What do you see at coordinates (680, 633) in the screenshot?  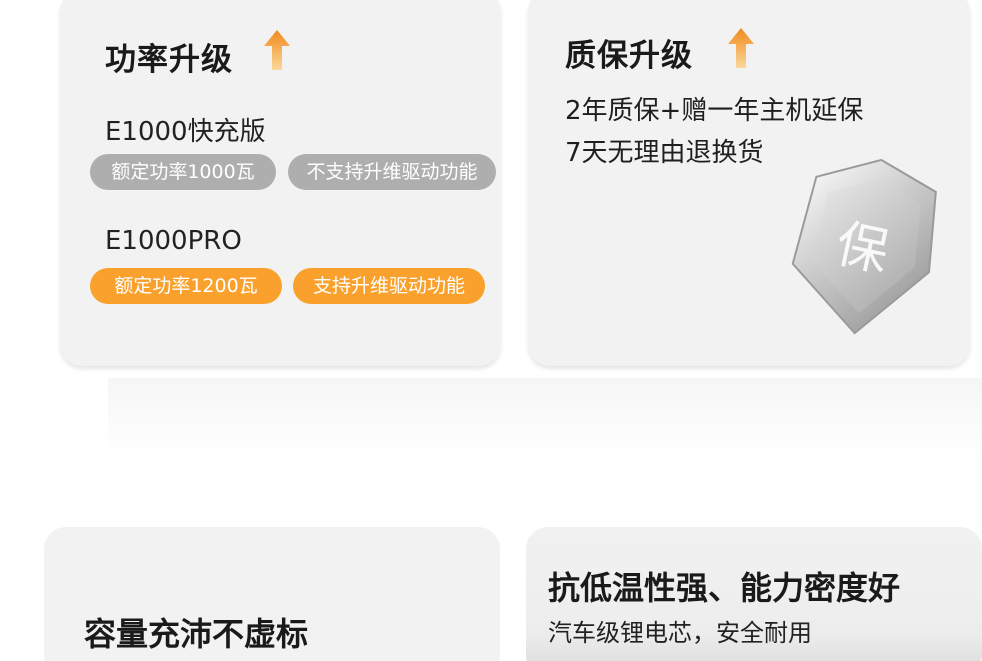 I see `cold-card-subtitle: 汽车级锂电芯，安全耐用` at bounding box center [680, 633].